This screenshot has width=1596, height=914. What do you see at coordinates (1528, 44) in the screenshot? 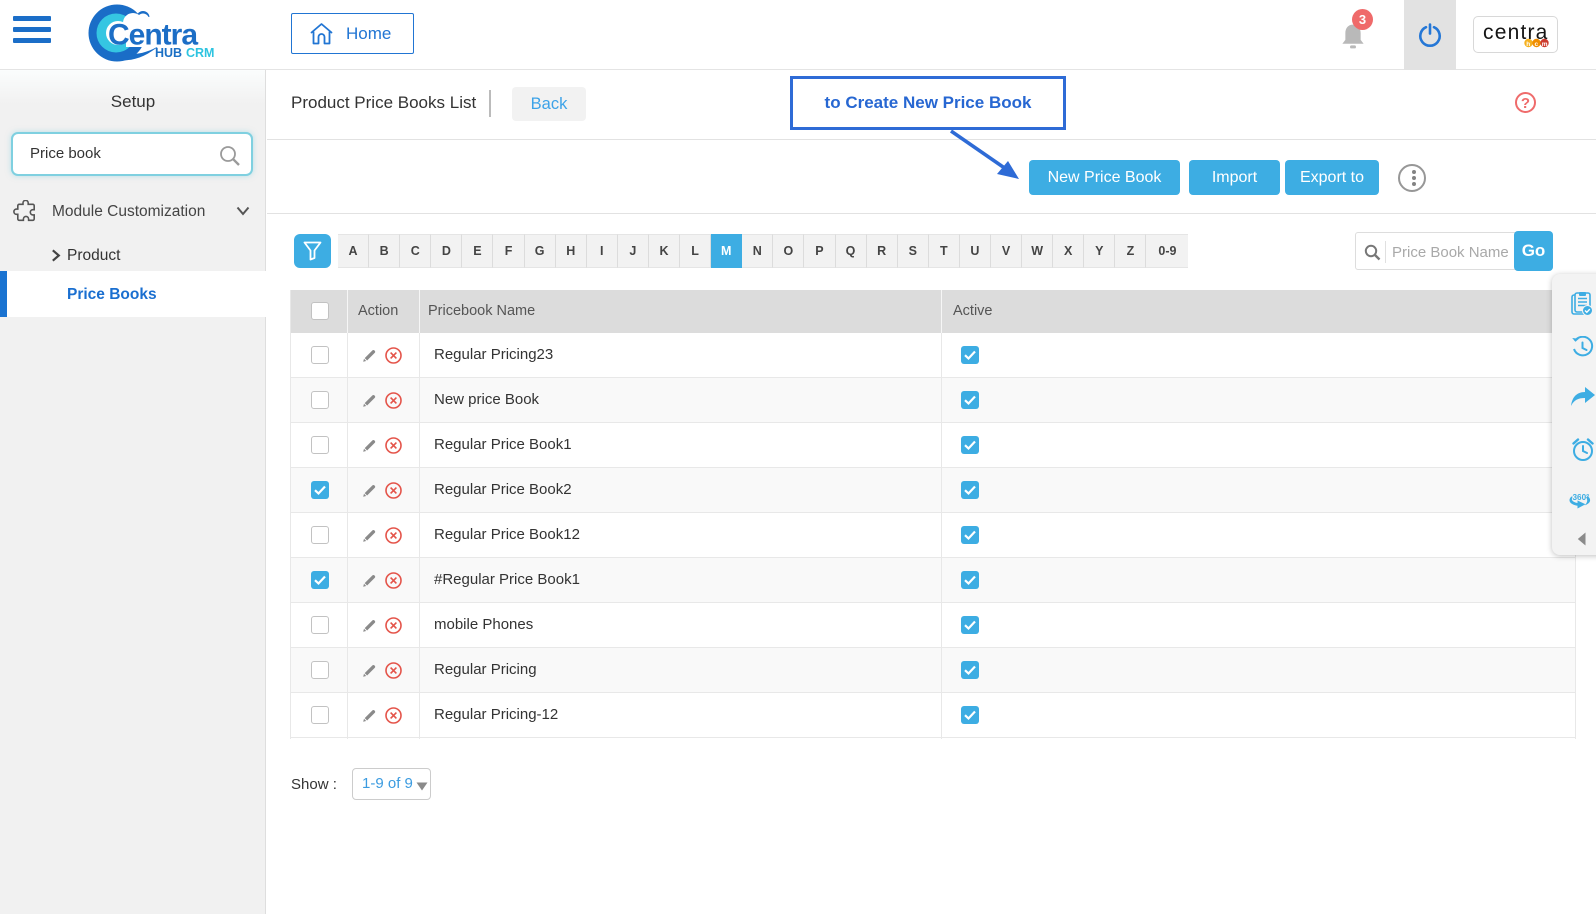
I see `svg-text: h` at bounding box center [1528, 44].